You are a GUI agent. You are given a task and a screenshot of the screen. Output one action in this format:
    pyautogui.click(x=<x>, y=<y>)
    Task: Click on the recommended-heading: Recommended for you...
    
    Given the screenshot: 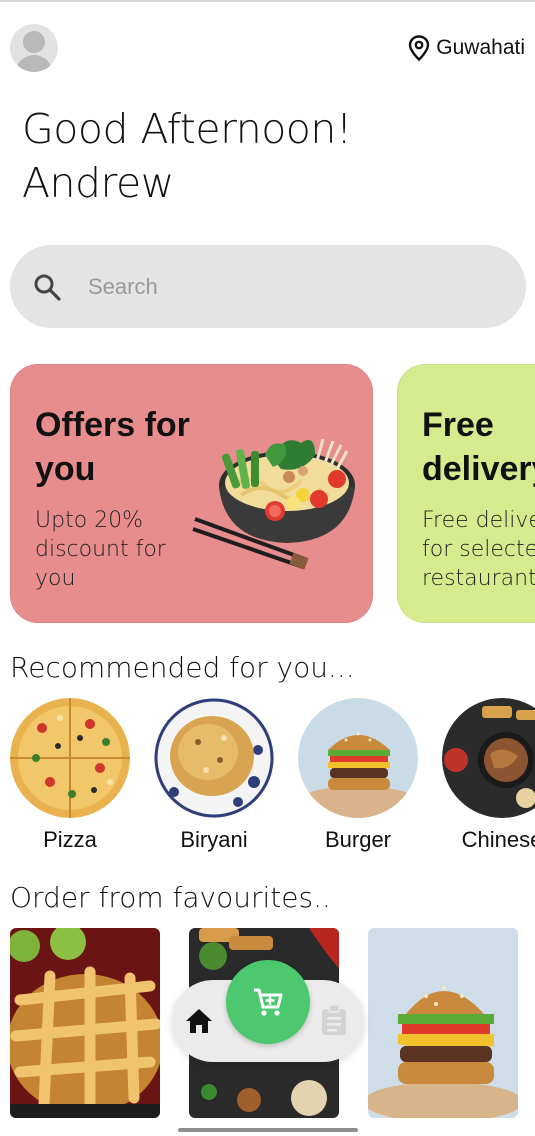 What is the action you would take?
    pyautogui.click(x=182, y=667)
    